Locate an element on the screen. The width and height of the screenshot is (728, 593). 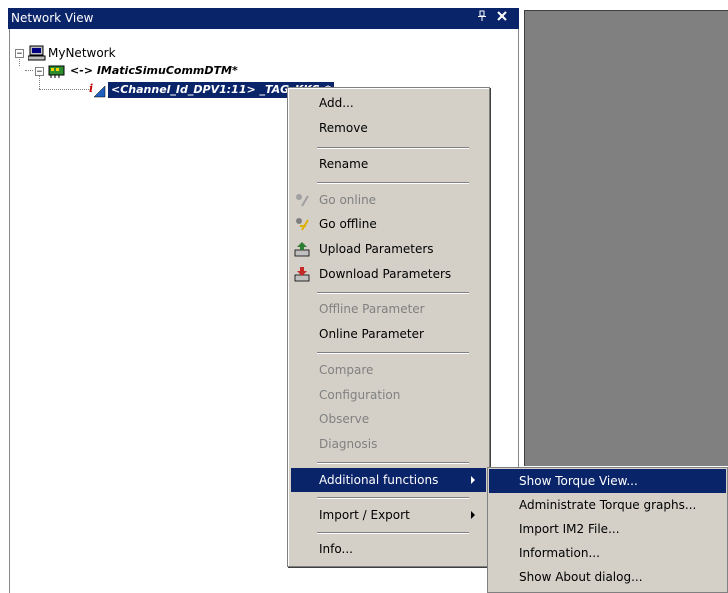
menu-item-observe: Observe is located at coordinates (388, 419).